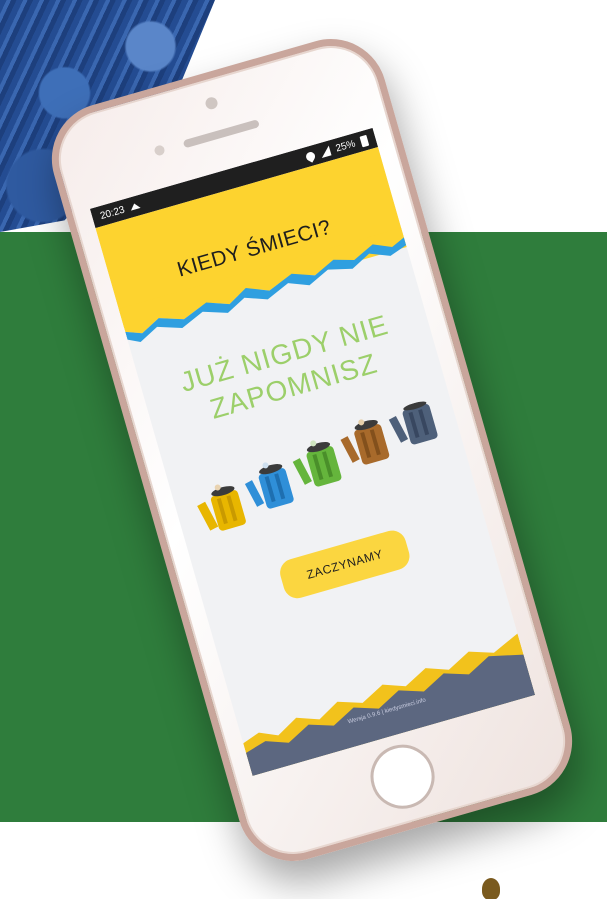  Describe the element at coordinates (345, 146) in the screenshot. I see `battery-percent: 25%` at that location.